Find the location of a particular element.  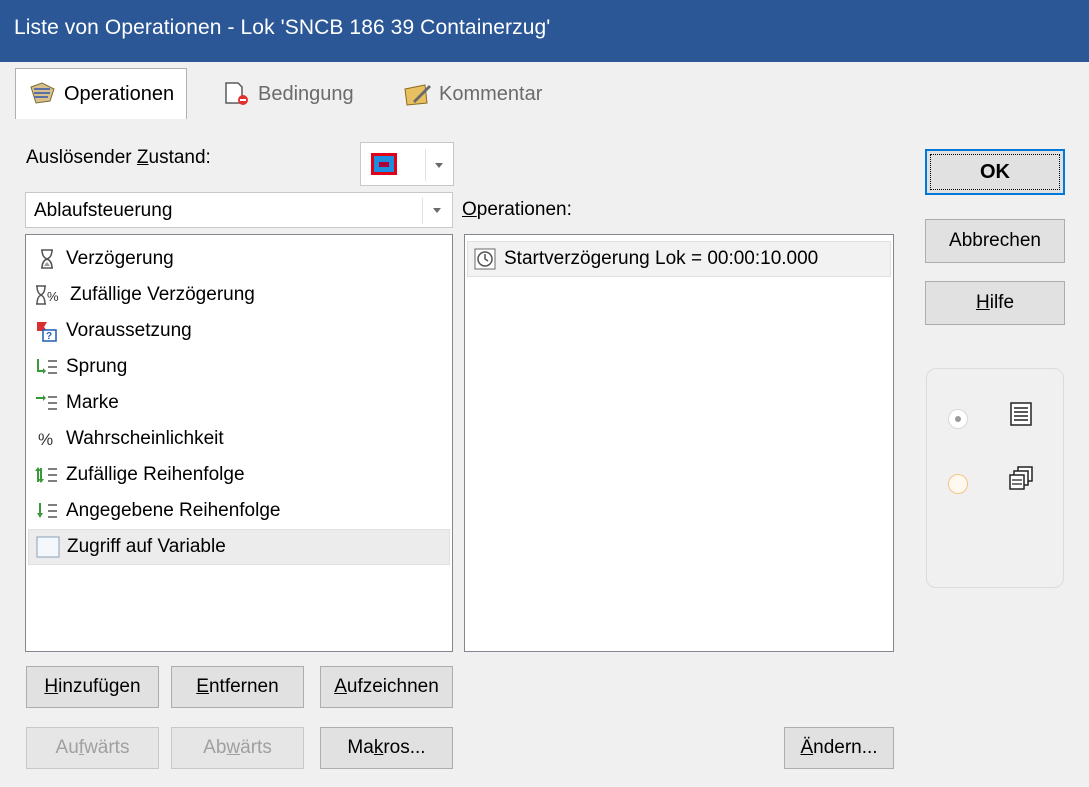

cascade-view-icon is located at coordinates (1021, 477).